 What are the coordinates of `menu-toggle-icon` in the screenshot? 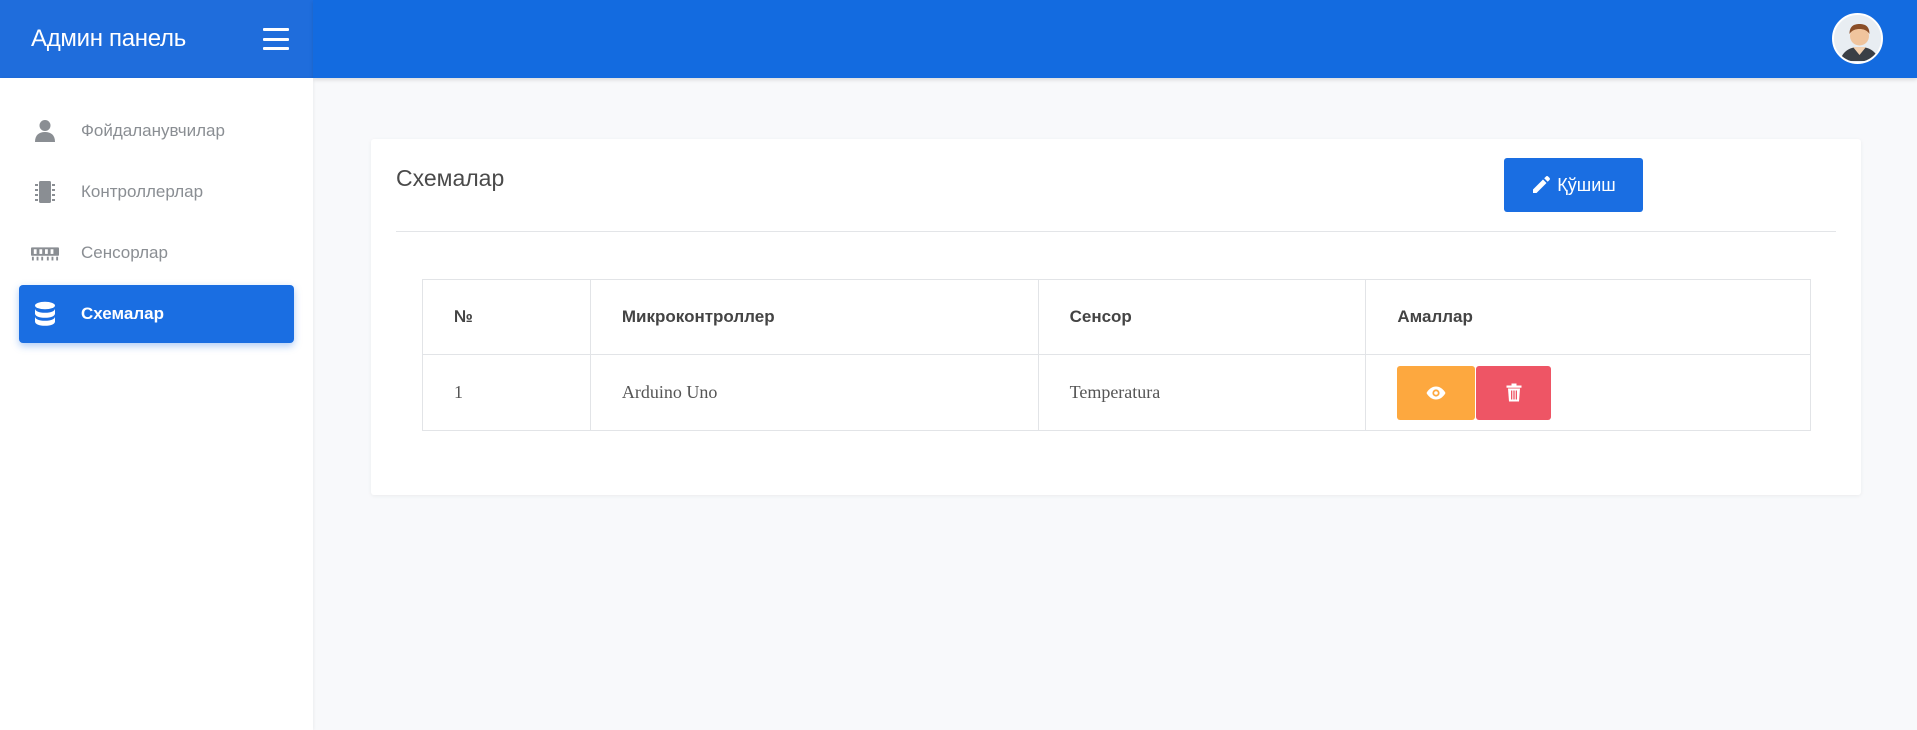 It's located at (276, 39).